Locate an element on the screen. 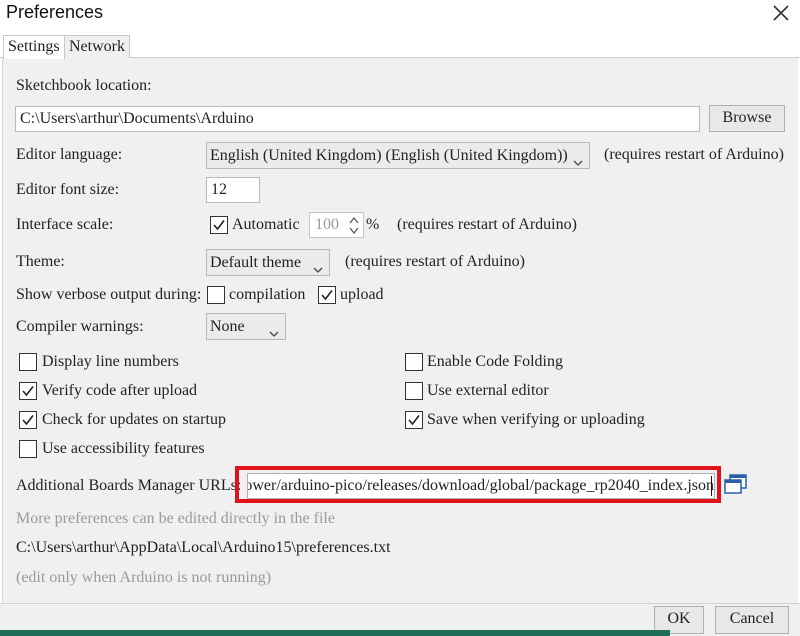  interface-scale-unit: % is located at coordinates (373, 224).